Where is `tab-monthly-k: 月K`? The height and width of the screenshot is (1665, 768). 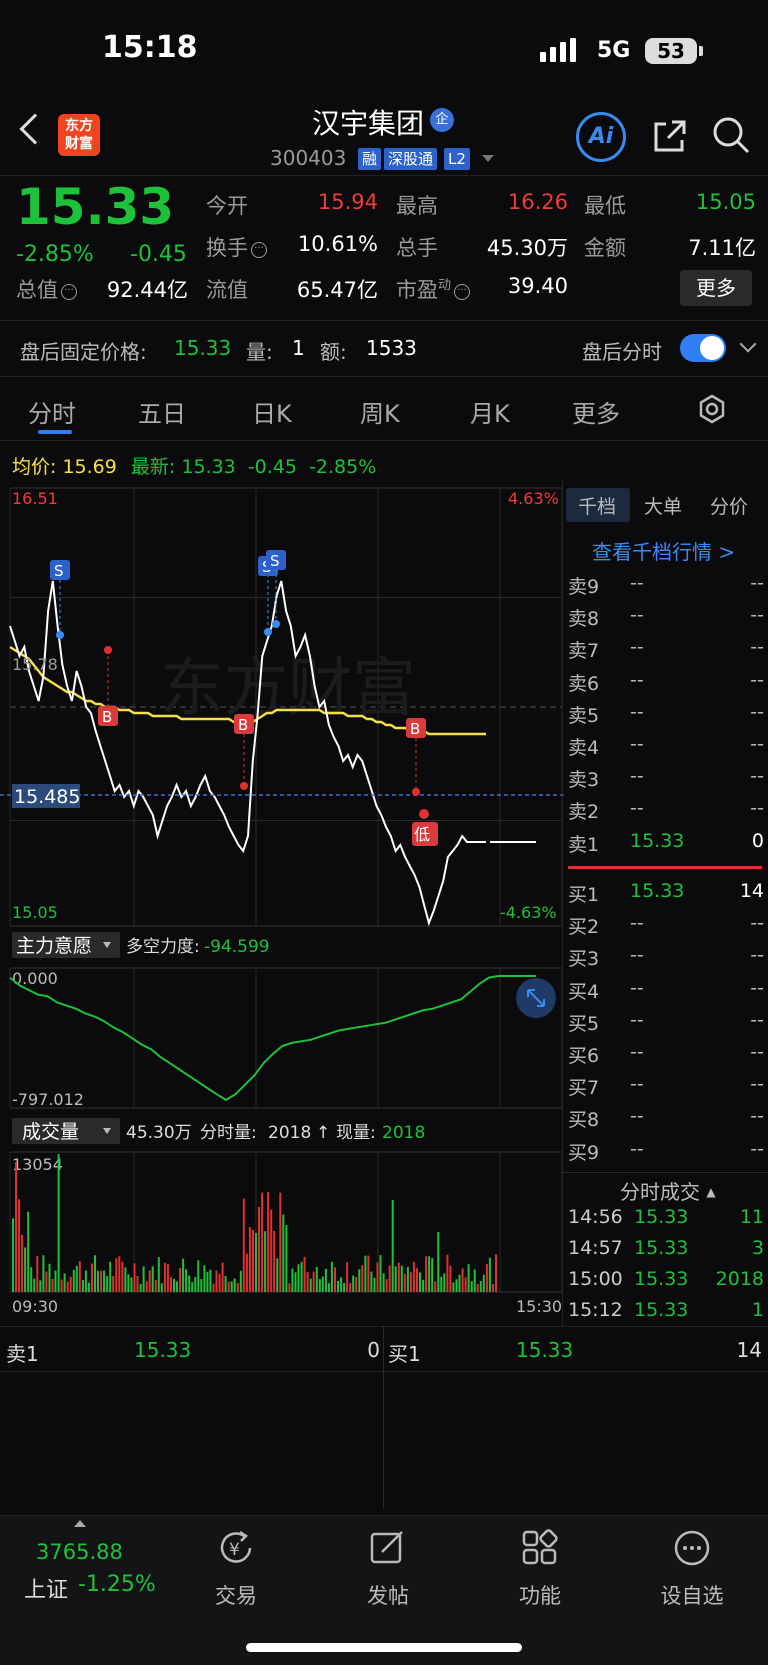
tab-monthly-k: 月K is located at coordinates (490, 411).